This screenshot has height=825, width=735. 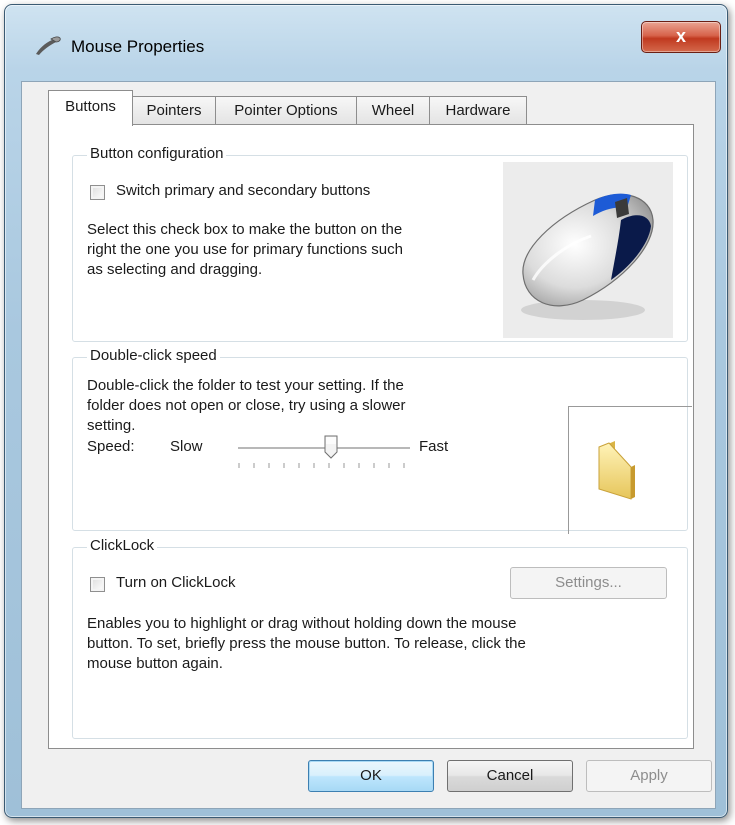 What do you see at coordinates (176, 583) in the screenshot?
I see `clicklock-label: Turn on ClickLock` at bounding box center [176, 583].